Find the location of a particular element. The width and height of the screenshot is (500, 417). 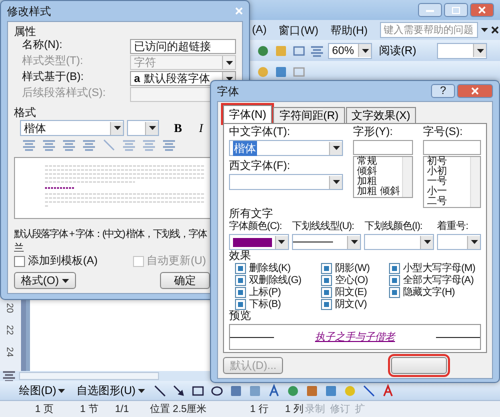

tab: 文字效果(X) is located at coordinates (381, 115).